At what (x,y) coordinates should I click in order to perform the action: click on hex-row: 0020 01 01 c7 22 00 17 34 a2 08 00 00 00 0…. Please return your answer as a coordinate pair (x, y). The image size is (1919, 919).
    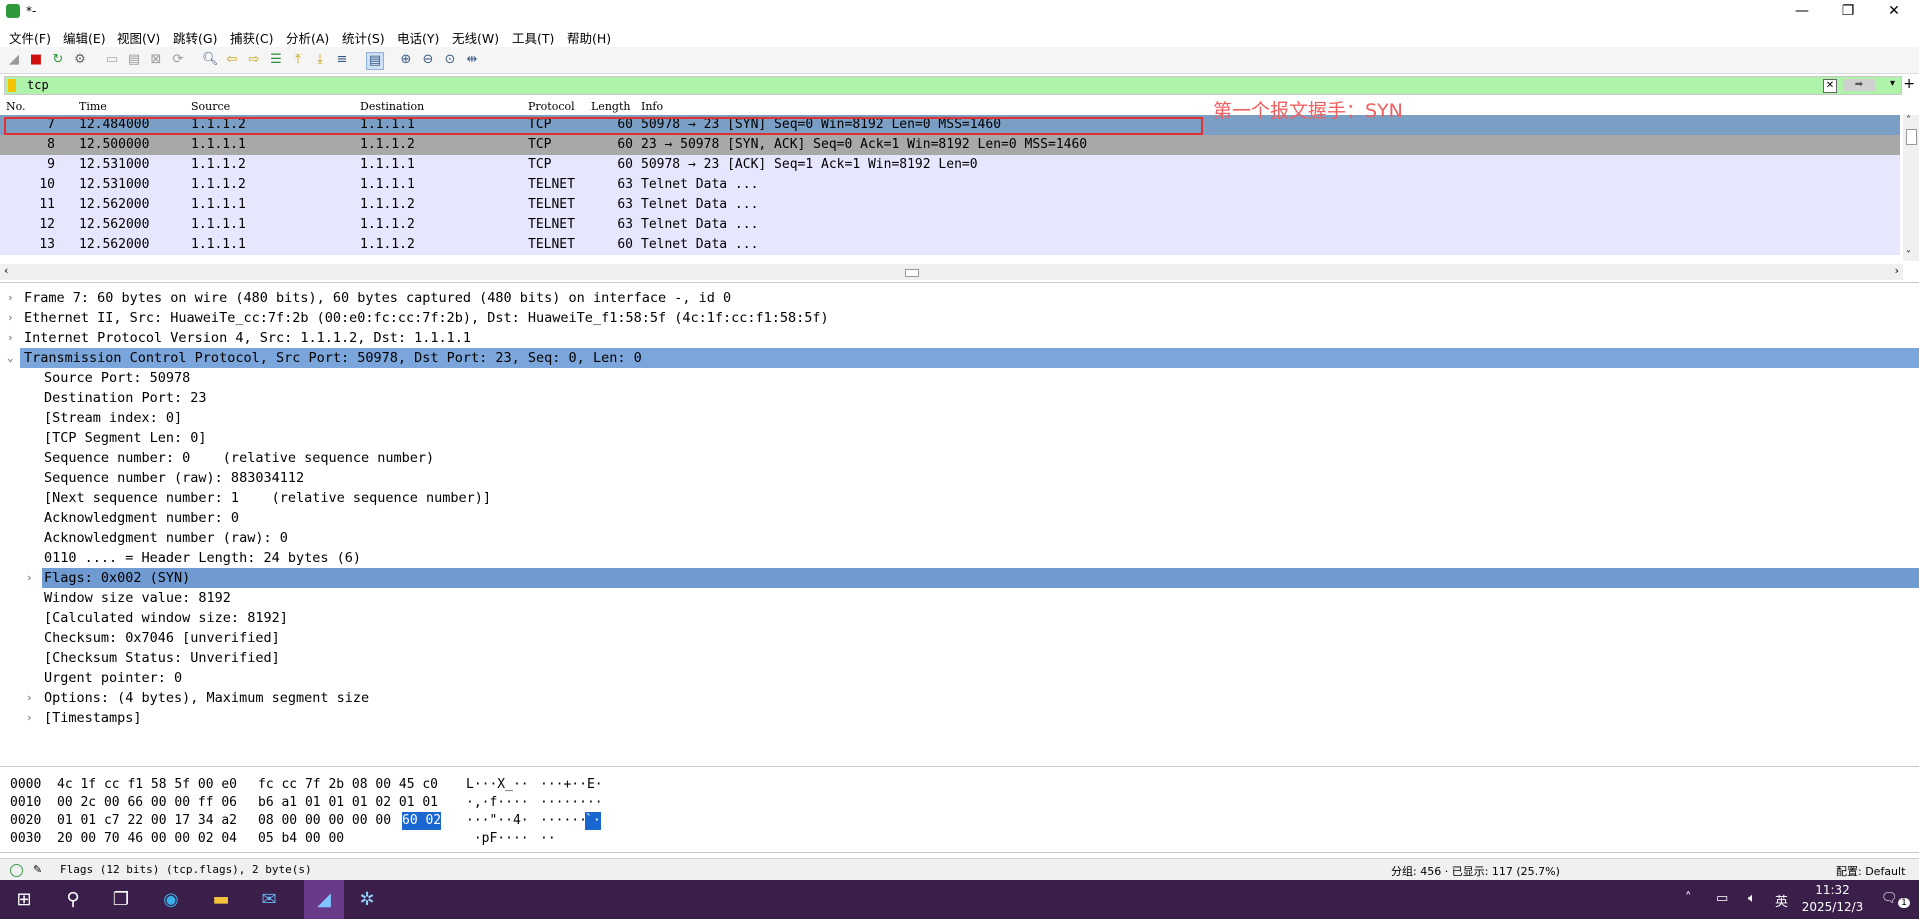
    Looking at the image, I should click on (959, 821).